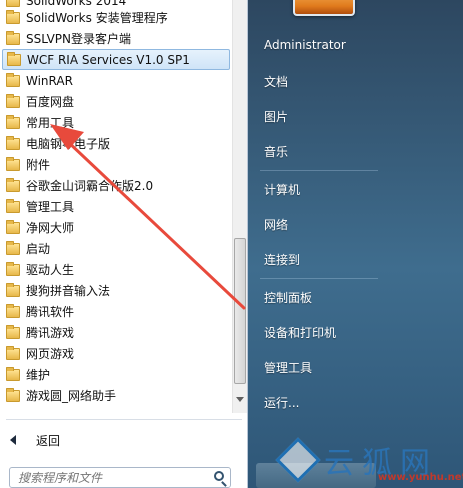  Describe the element at coordinates (116, 248) in the screenshot. I see `program-folder-item: 启动` at that location.